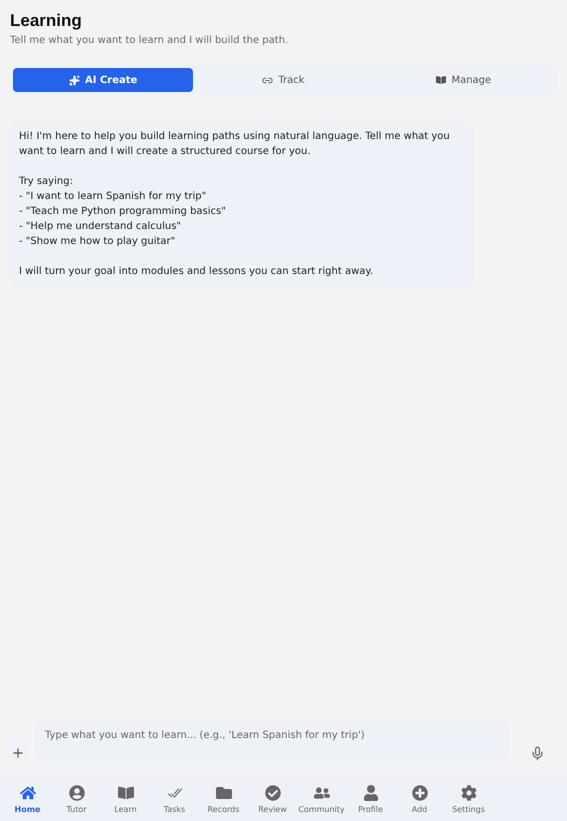 This screenshot has width=567, height=821. Describe the element at coordinates (464, 80) in the screenshot. I see `tab: Manage` at that location.